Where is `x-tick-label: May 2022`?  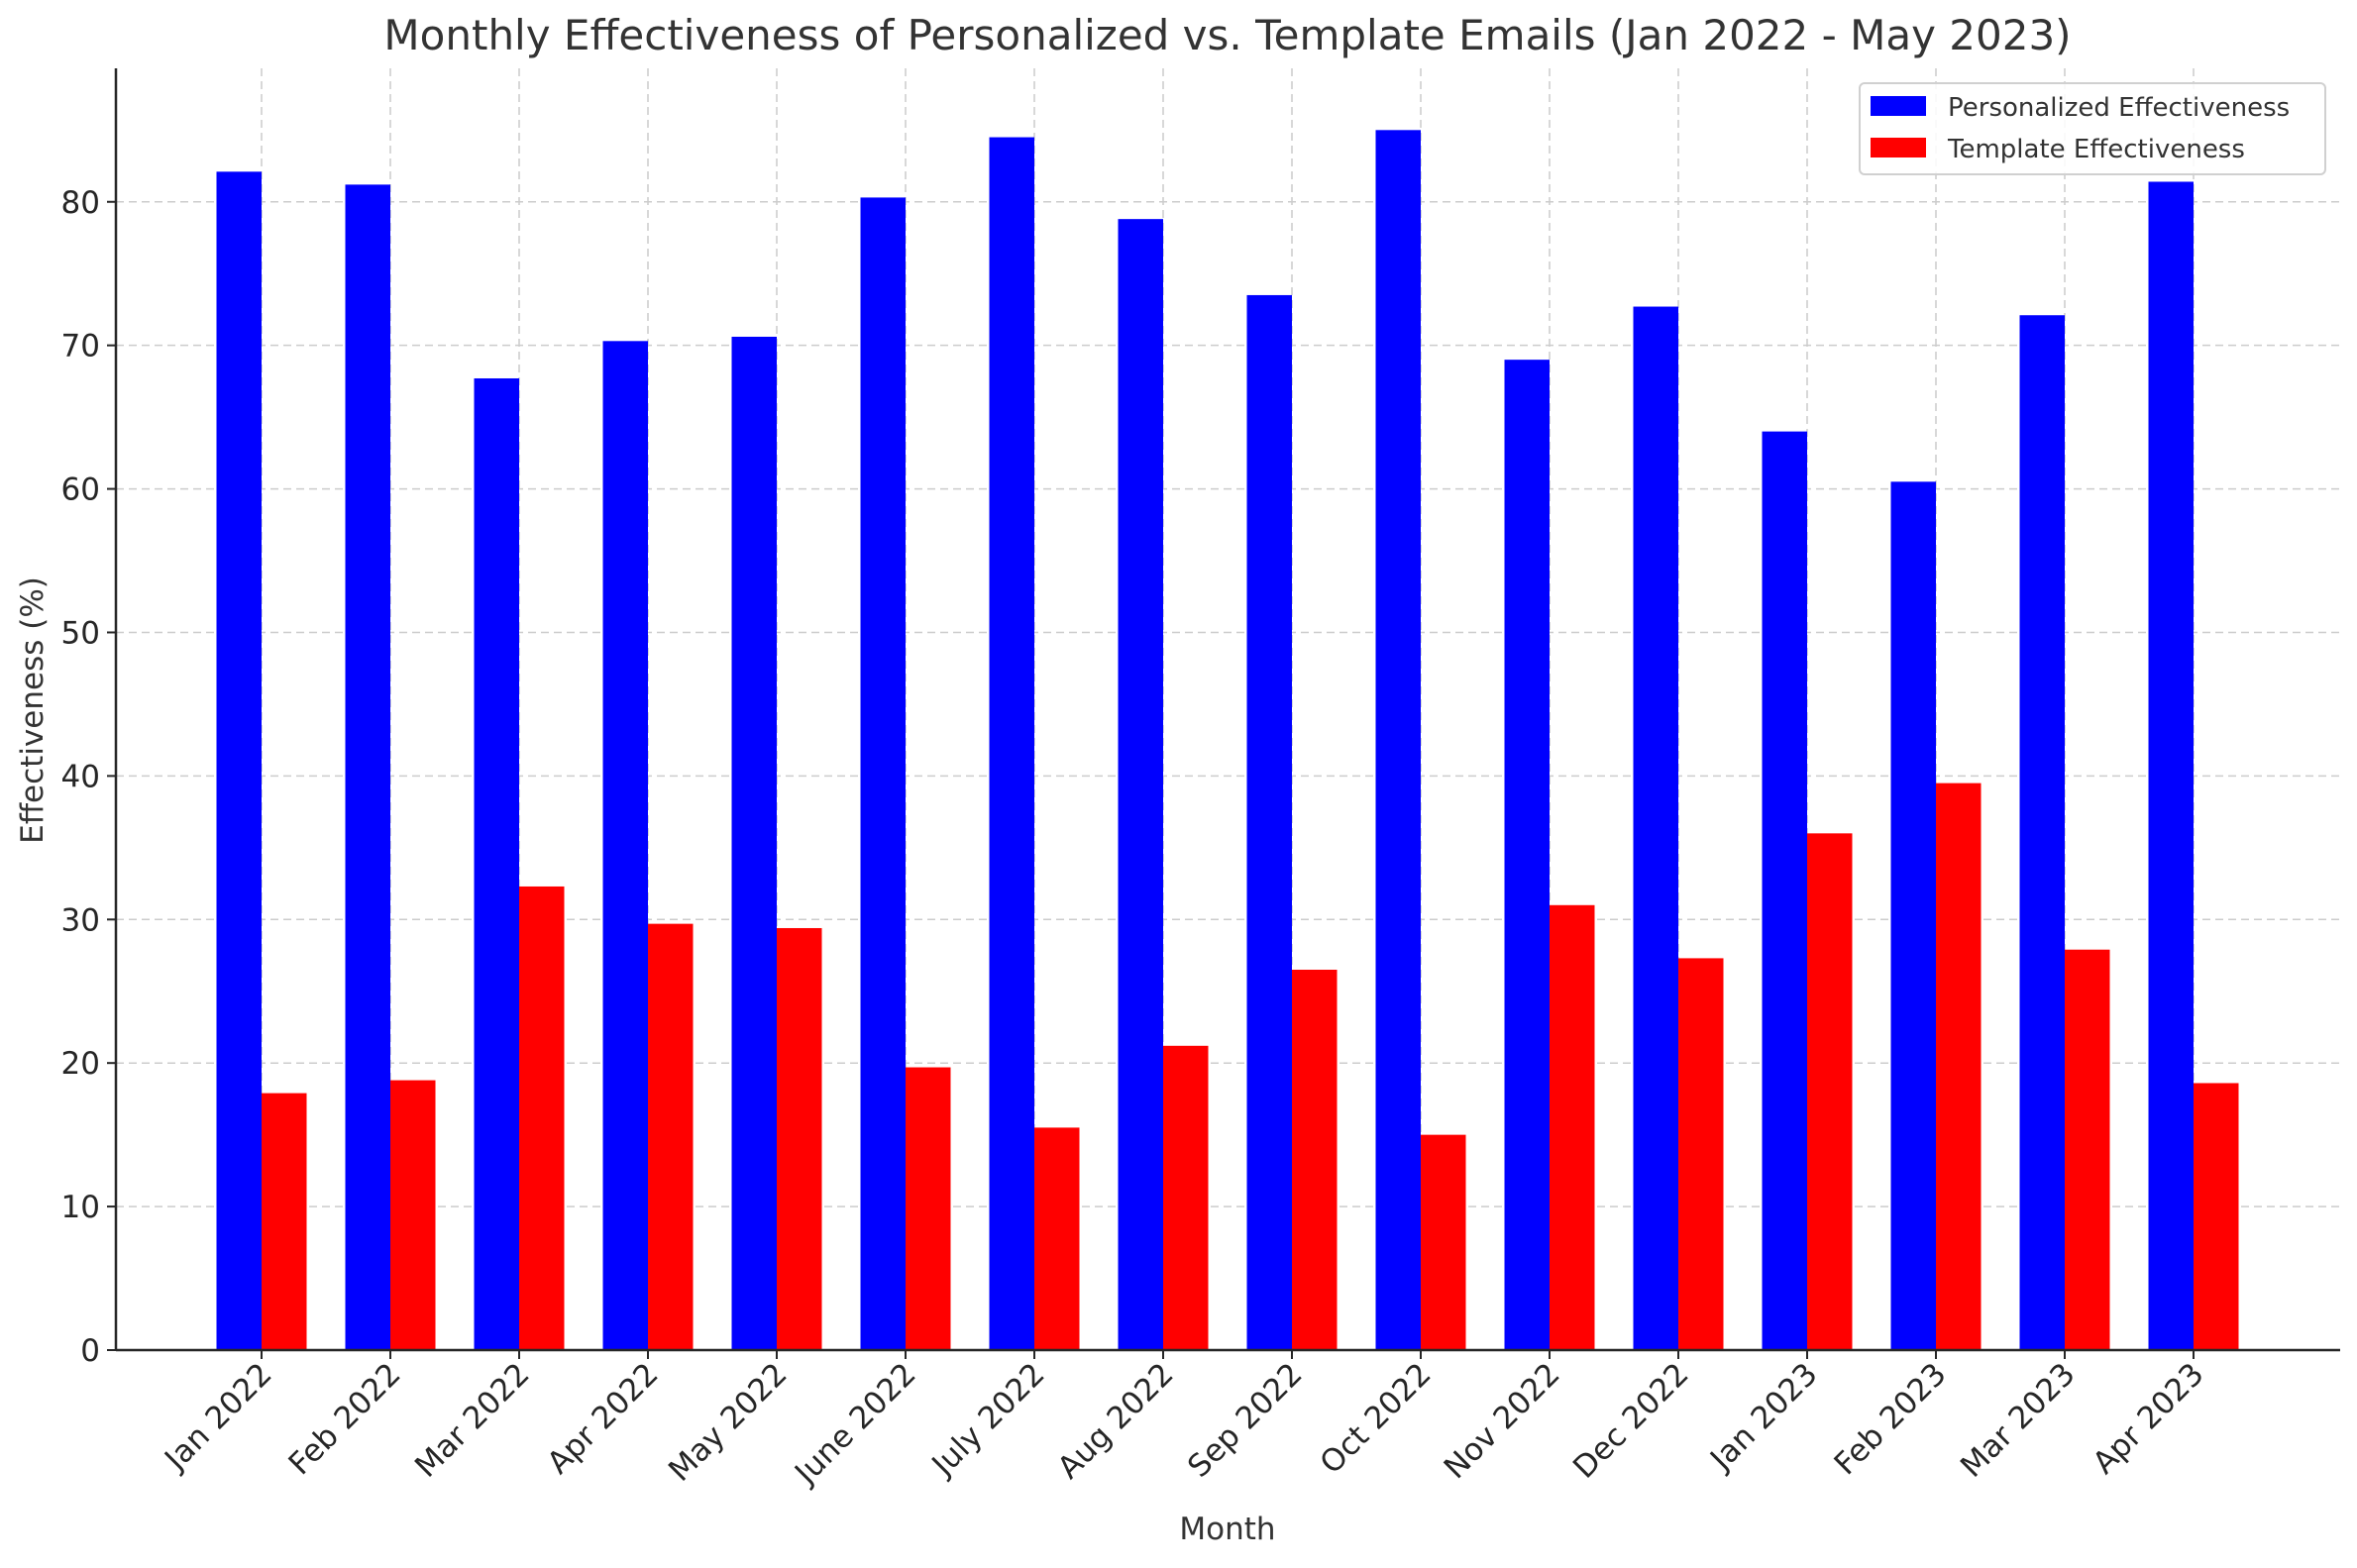
x-tick-label: May 2022 is located at coordinates (729, 1422).